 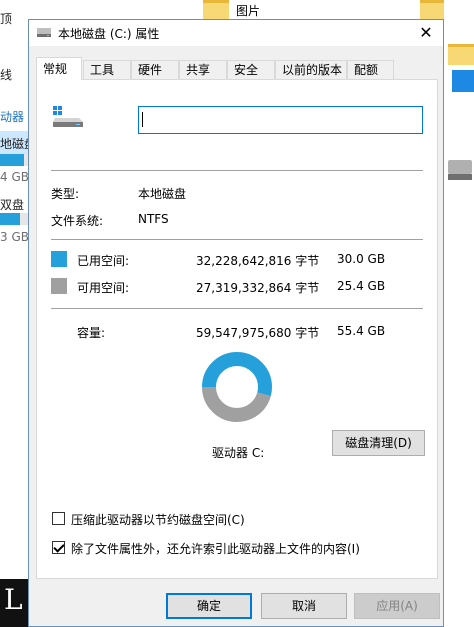 What do you see at coordinates (58, 518) in the screenshot?
I see `compress-checkbox` at bounding box center [58, 518].